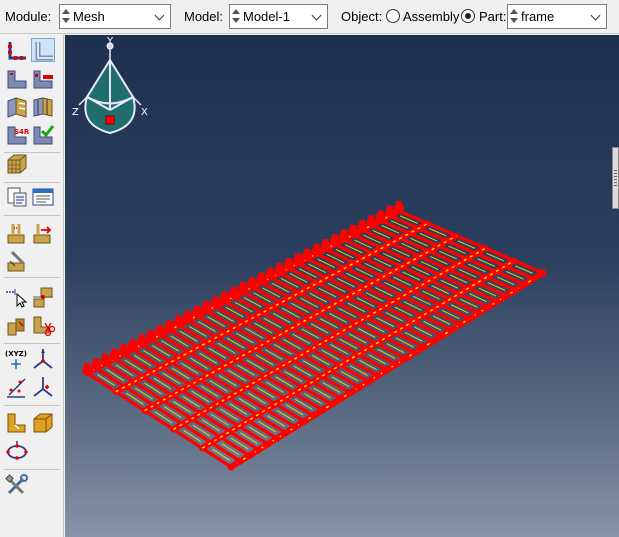  I want to click on mesh-stats-tool-icon, so click(43, 197).